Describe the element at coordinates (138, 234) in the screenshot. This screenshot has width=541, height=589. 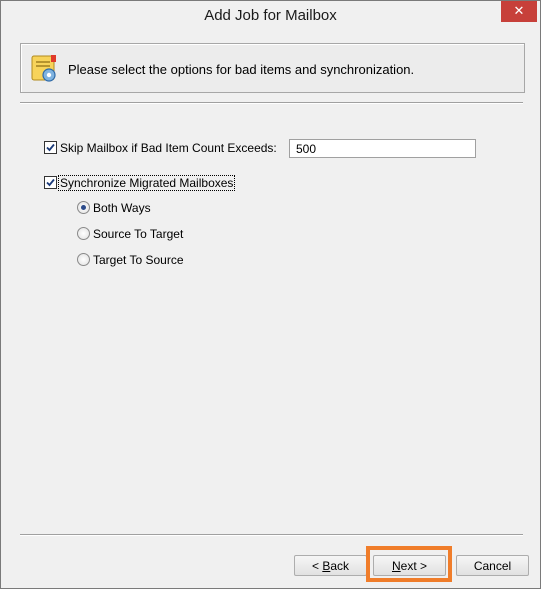
I see `radio-source-to-target-label: Source To Target` at that location.